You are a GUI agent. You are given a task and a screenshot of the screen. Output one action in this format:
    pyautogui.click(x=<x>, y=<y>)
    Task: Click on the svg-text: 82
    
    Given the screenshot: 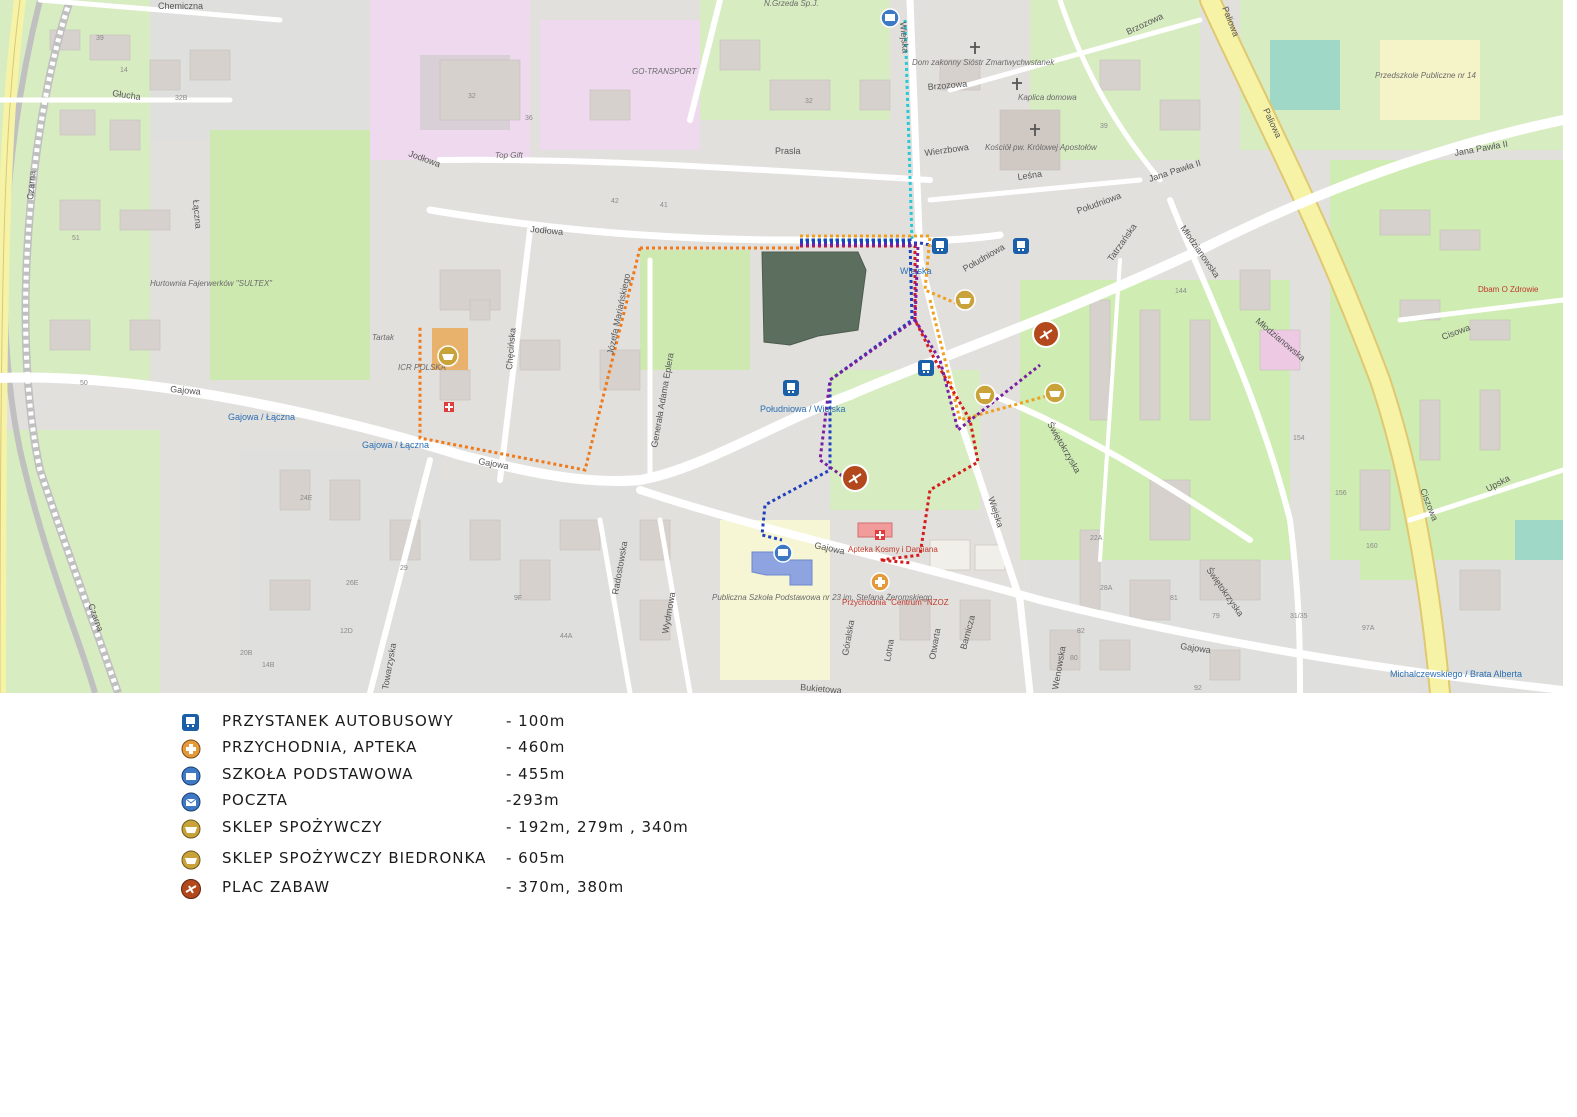 What is the action you would take?
    pyautogui.click(x=1081, y=631)
    